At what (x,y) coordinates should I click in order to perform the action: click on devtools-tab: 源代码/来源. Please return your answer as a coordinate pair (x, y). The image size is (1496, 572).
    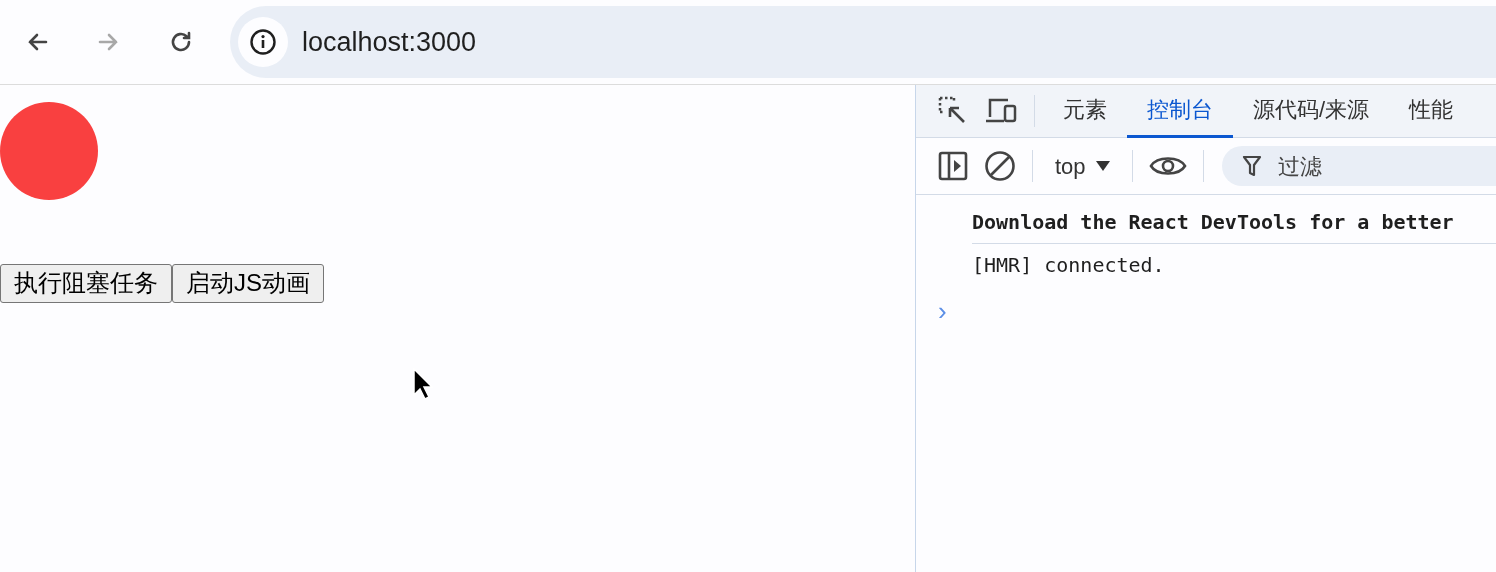
    Looking at the image, I should click on (1311, 111).